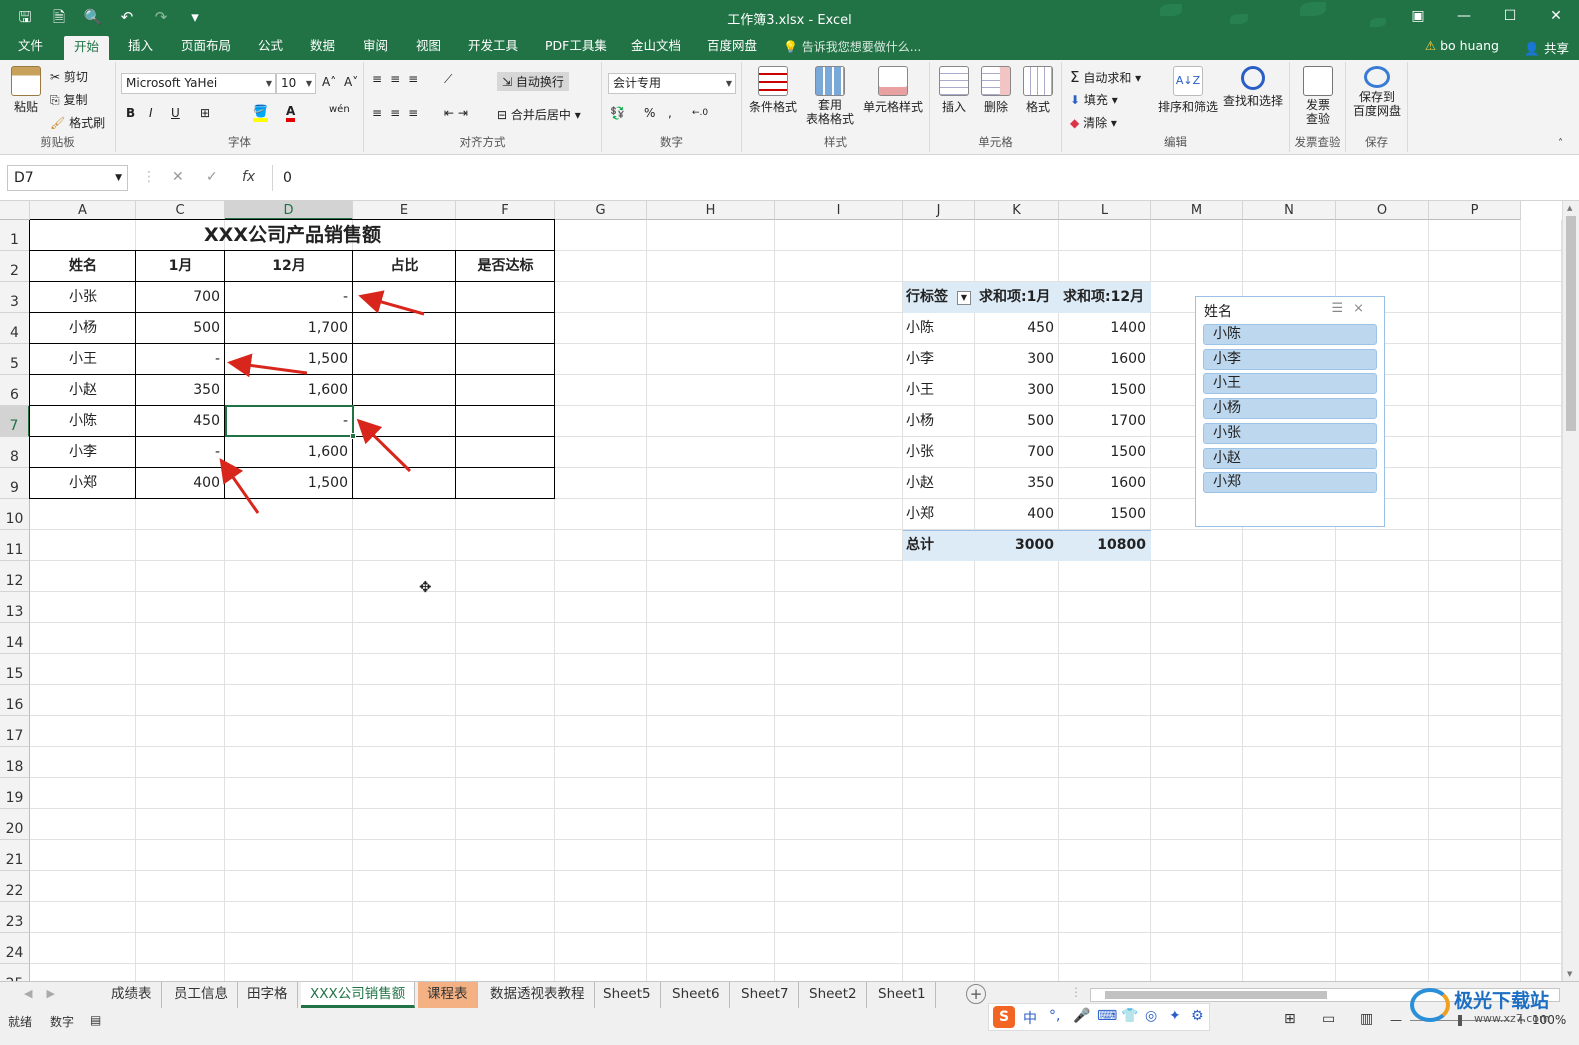 Image resolution: width=1579 pixels, height=1045 pixels. Describe the element at coordinates (627, 995) in the screenshot. I see `sheet-tab: Sheet5` at that location.